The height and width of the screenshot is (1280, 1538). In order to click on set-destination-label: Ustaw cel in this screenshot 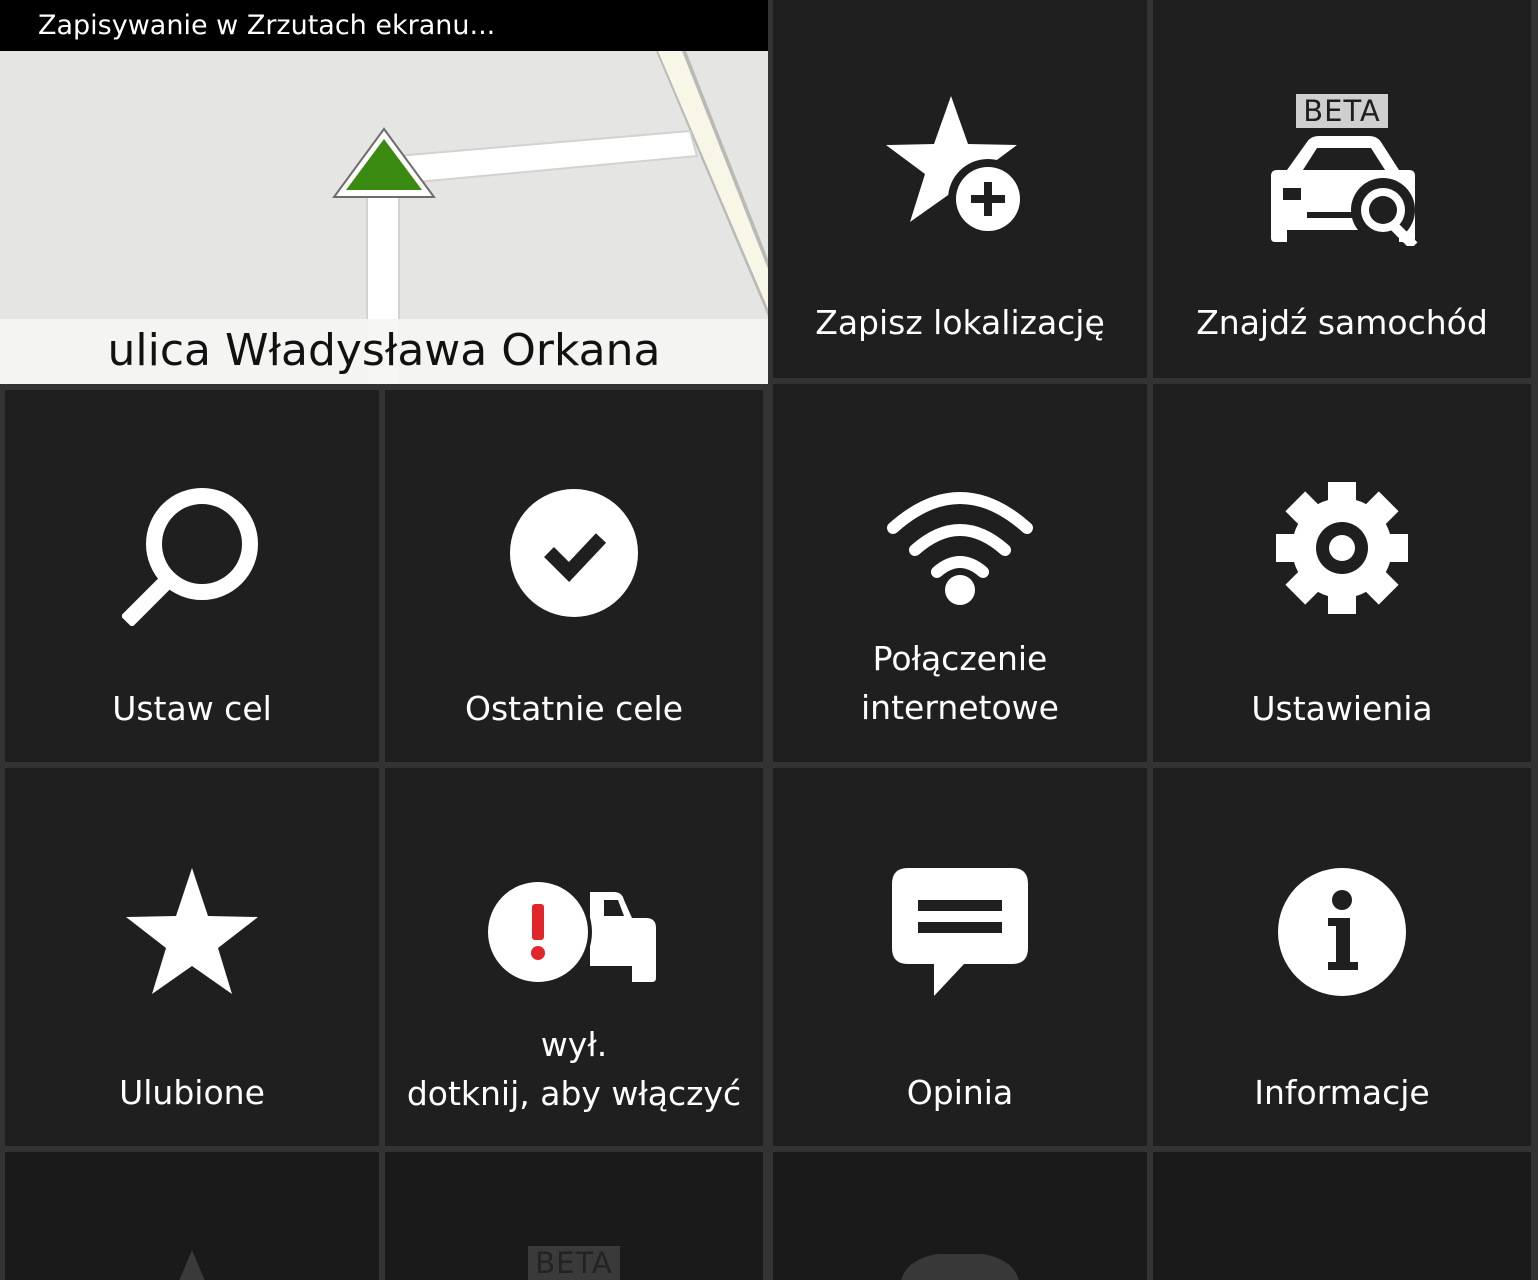, I will do `click(192, 708)`.